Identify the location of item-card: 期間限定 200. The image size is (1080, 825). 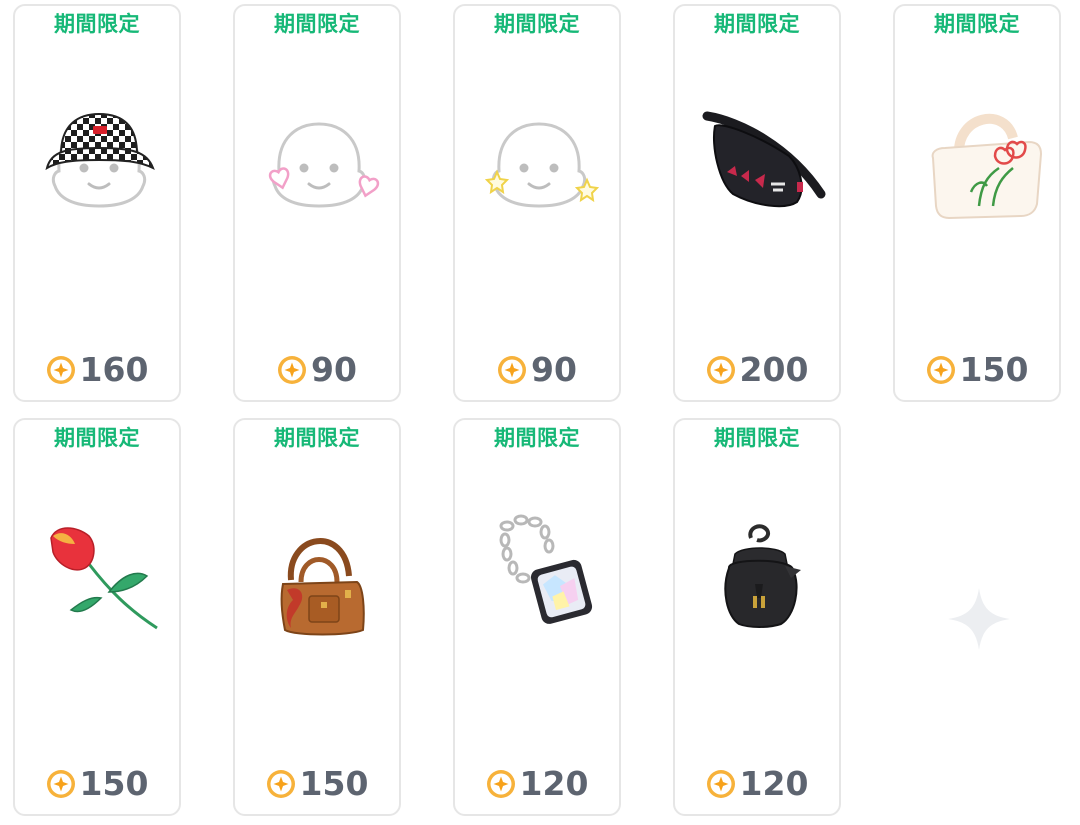
(757, 203).